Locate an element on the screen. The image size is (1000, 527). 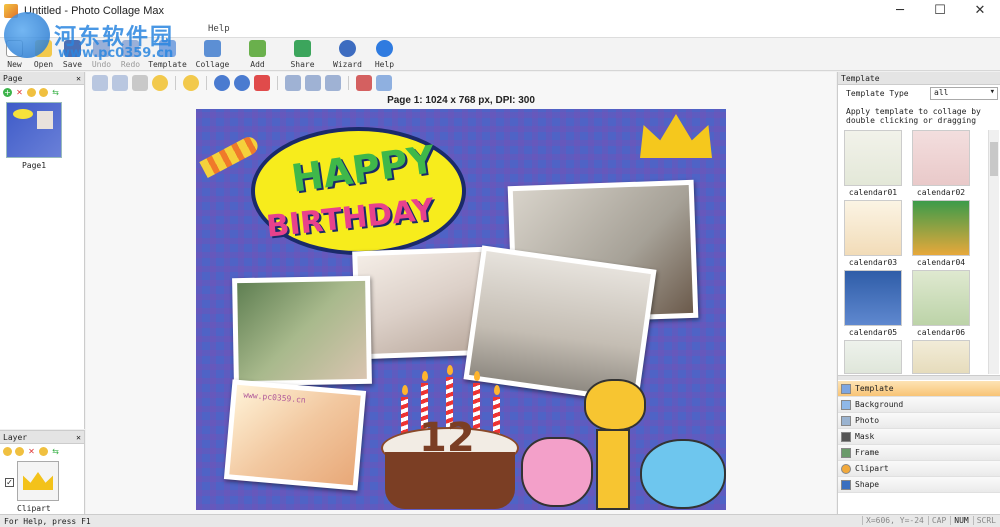
layer-panel-close-button: ✕ is located at coordinates (78, 437).